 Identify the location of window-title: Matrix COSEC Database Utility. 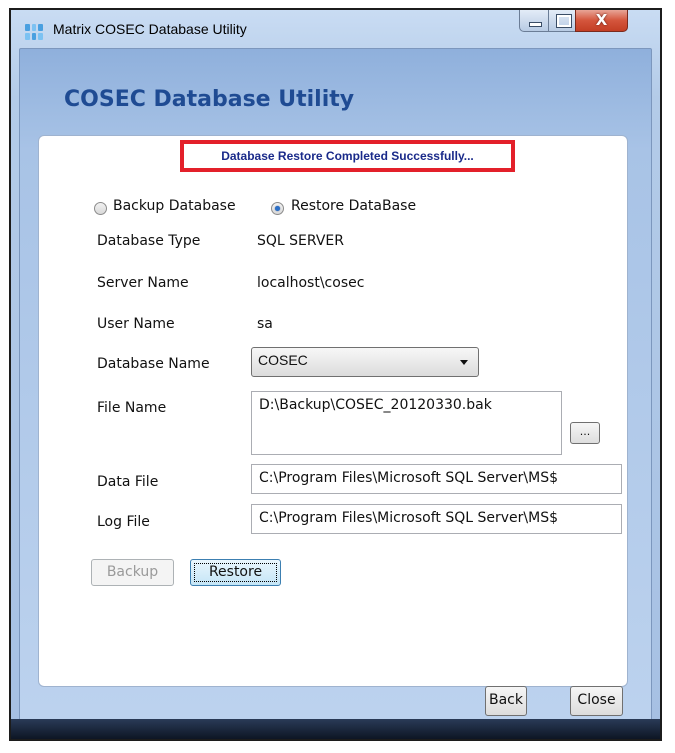
(150, 29).